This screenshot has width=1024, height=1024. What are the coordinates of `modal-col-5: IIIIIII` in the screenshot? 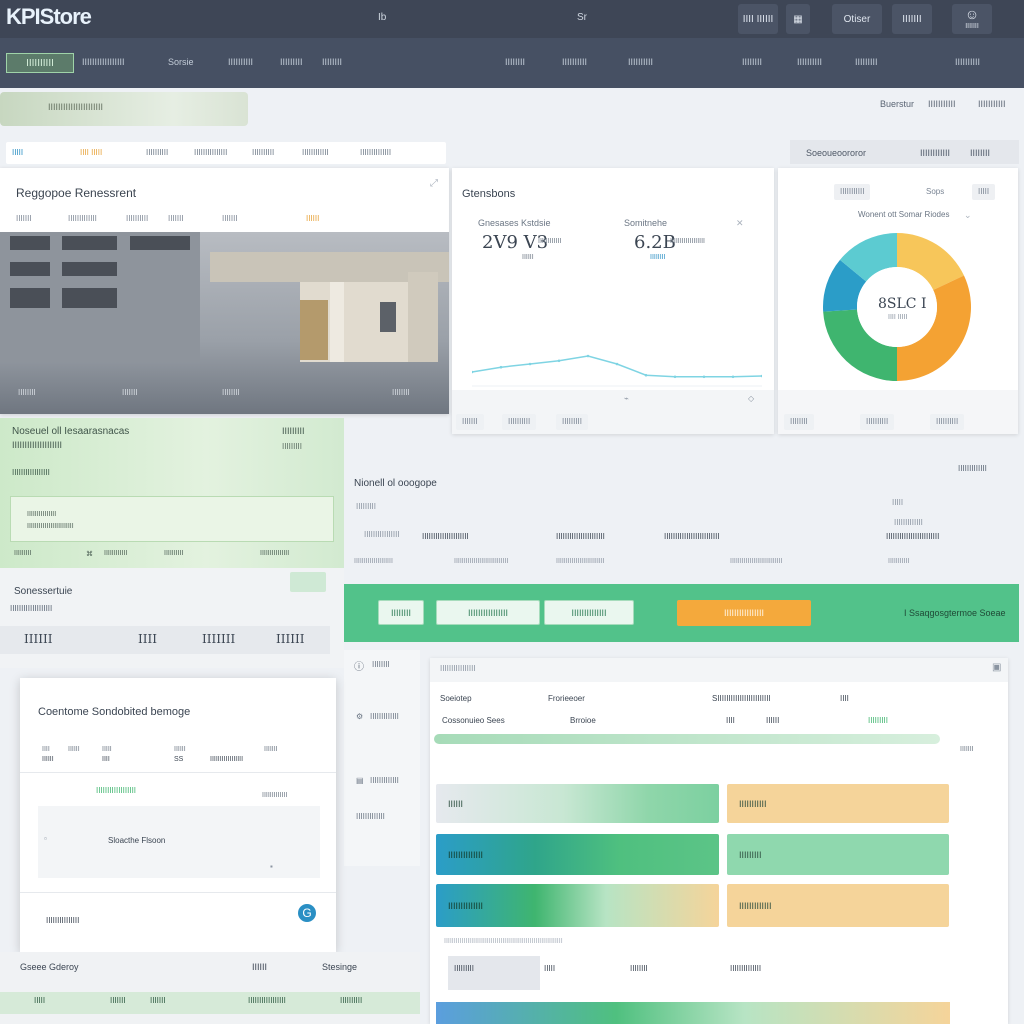 It's located at (271, 749).